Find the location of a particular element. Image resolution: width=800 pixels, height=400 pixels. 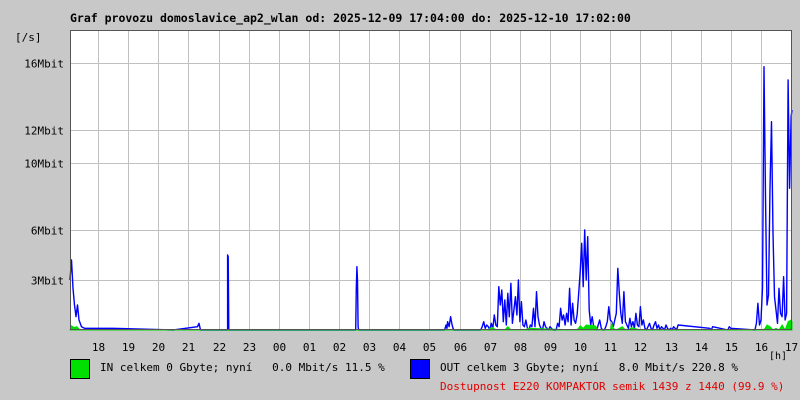

y-tick-labels: 3Mbit 6Mbit 10Mbit 12Mbit 16Mbit is located at coordinates (44, 173).